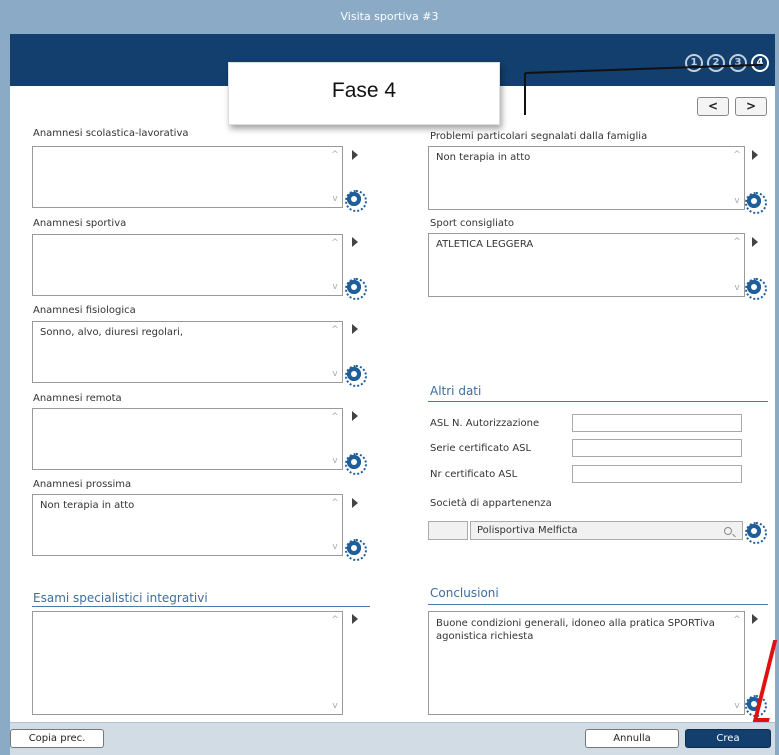  I want to click on anamnesi-fisiologica-value: Sonno, alvo, diuresi regolari,, so click(112, 332).